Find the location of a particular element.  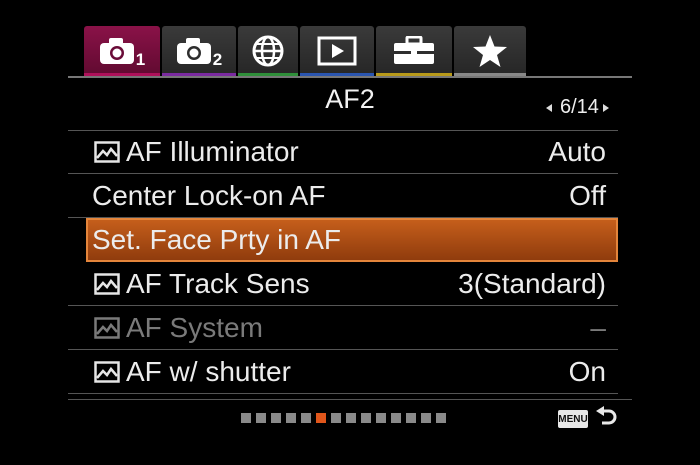

menu-item-value: 3(Standard) is located at coordinates (532, 283).